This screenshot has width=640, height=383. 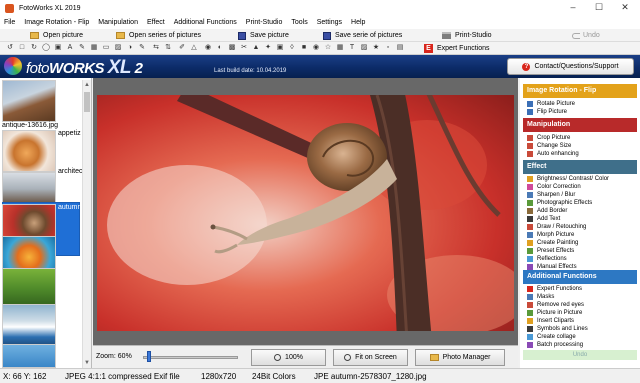 What do you see at coordinates (205, 22) in the screenshot?
I see `menu-additional-functions: Additional Functions` at bounding box center [205, 22].